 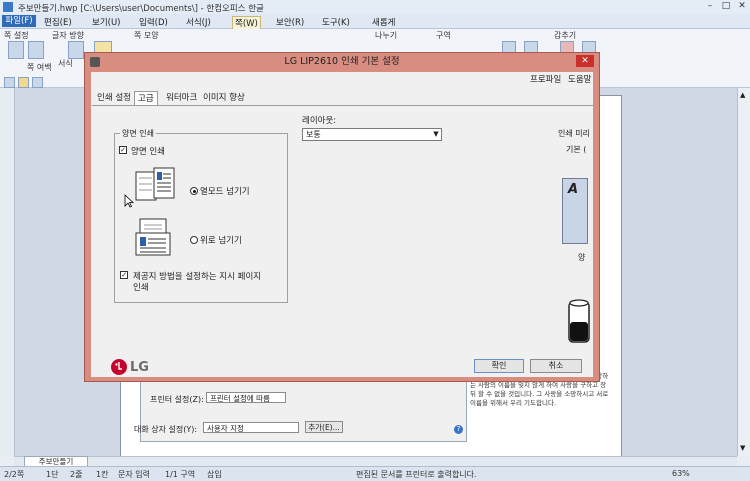 I want to click on menu-edit: 편집(E), so click(x=58, y=22).